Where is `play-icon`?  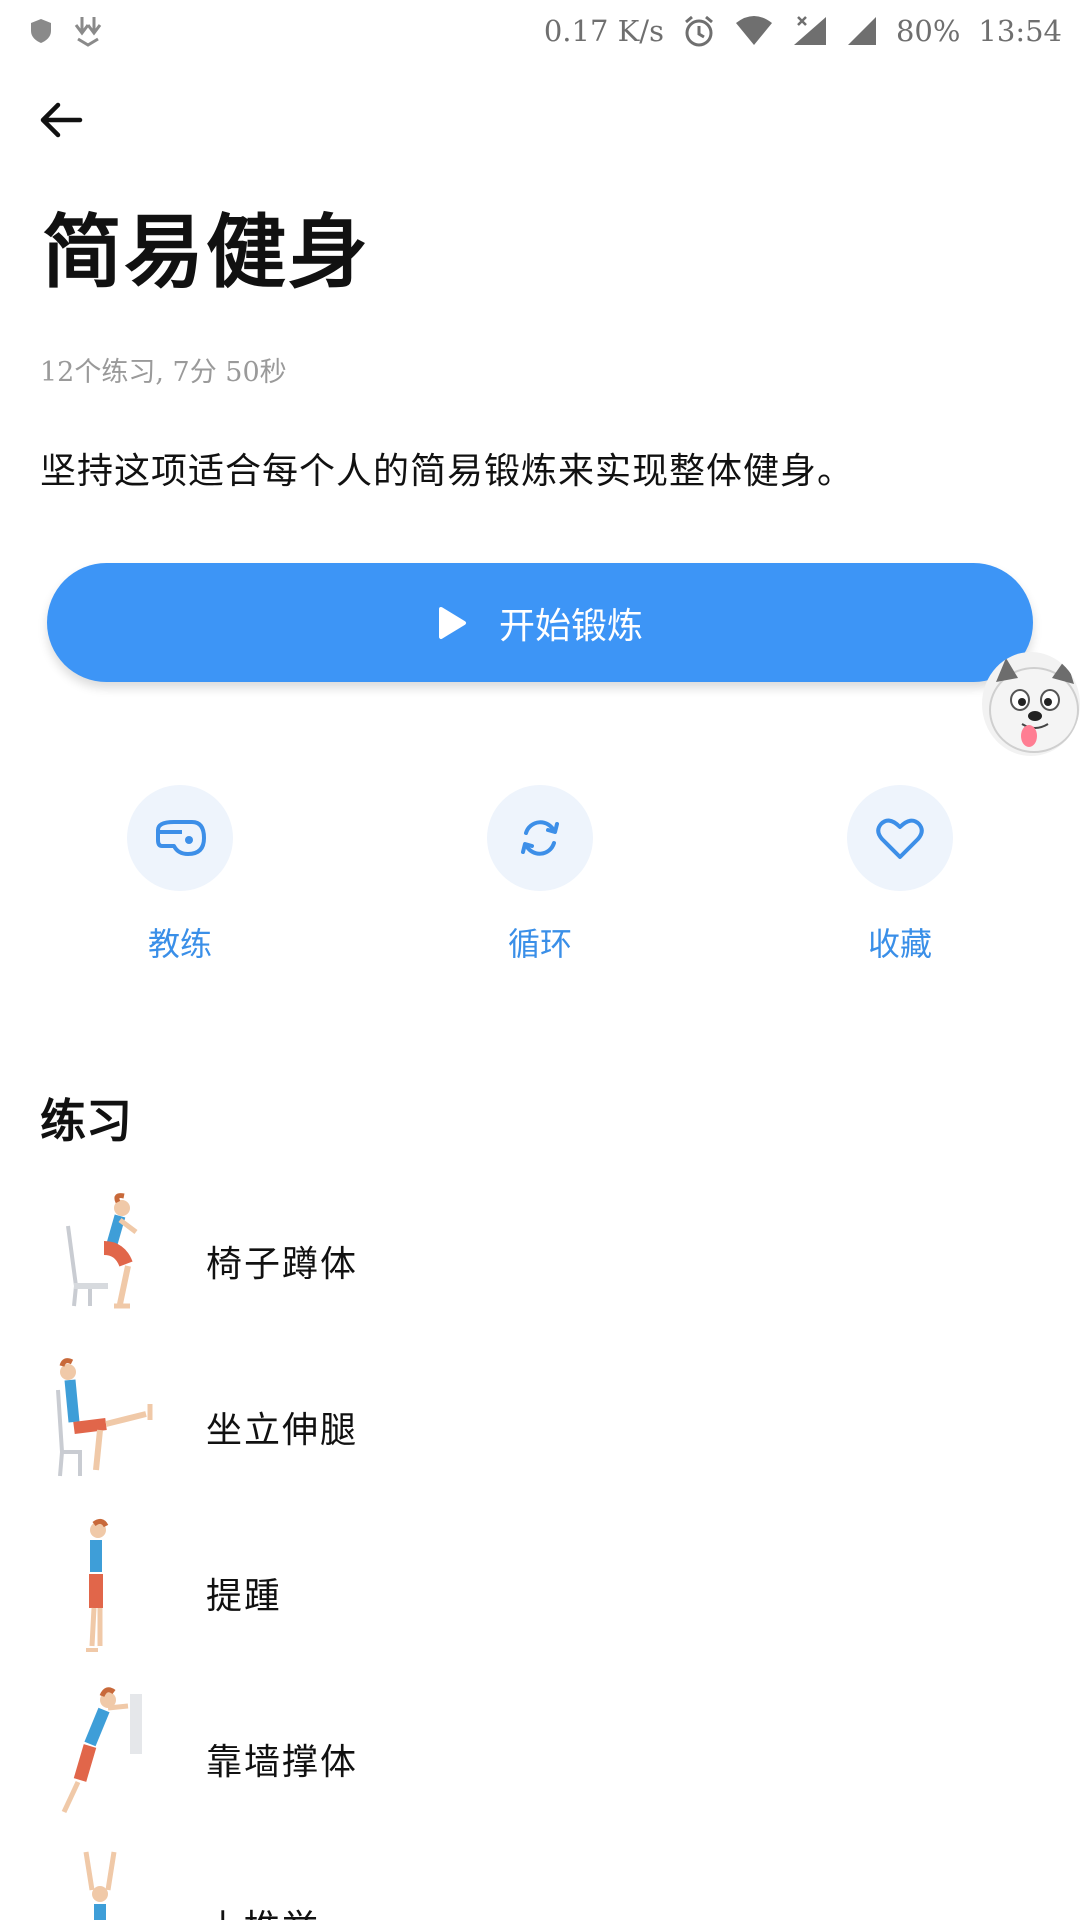
play-icon is located at coordinates (452, 622).